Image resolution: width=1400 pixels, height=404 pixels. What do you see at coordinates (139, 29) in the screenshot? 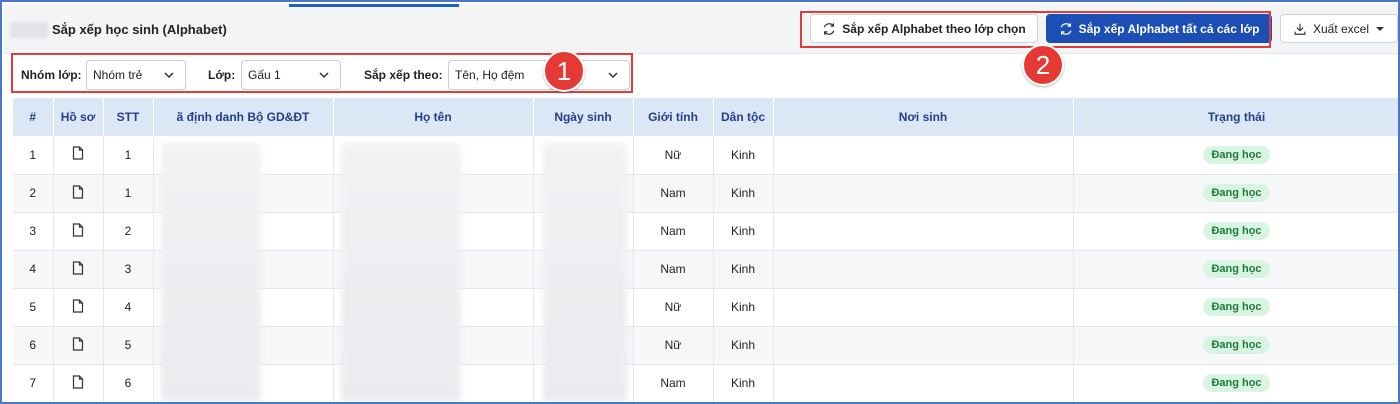
I see `page-title: Sắp xếp học sinh (Alphabet)` at bounding box center [139, 29].